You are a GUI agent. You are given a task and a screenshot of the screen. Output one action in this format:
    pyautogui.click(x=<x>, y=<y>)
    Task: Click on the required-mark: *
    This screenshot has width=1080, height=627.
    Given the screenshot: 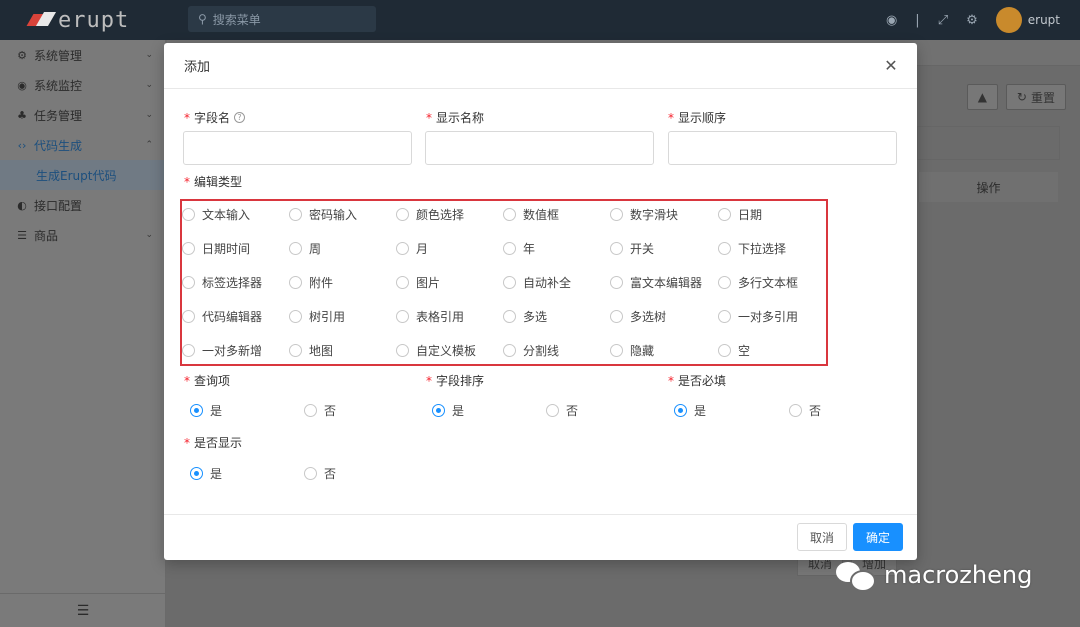 What is the action you would take?
    pyautogui.click(x=187, y=117)
    